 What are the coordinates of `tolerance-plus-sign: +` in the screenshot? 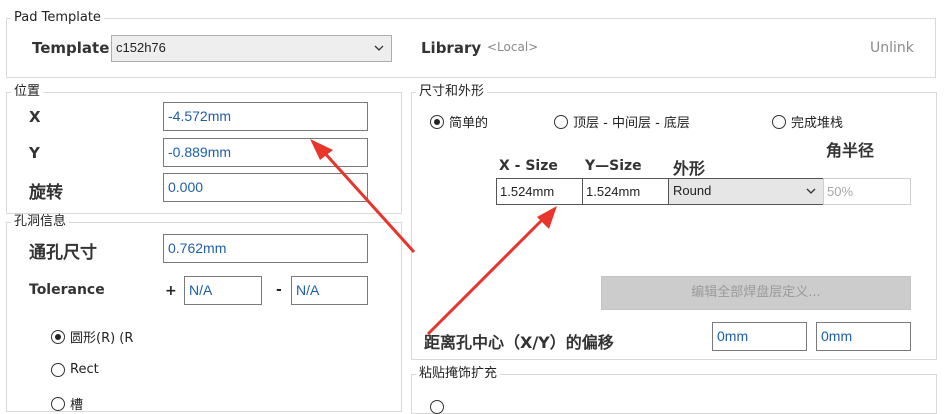 It's located at (171, 291).